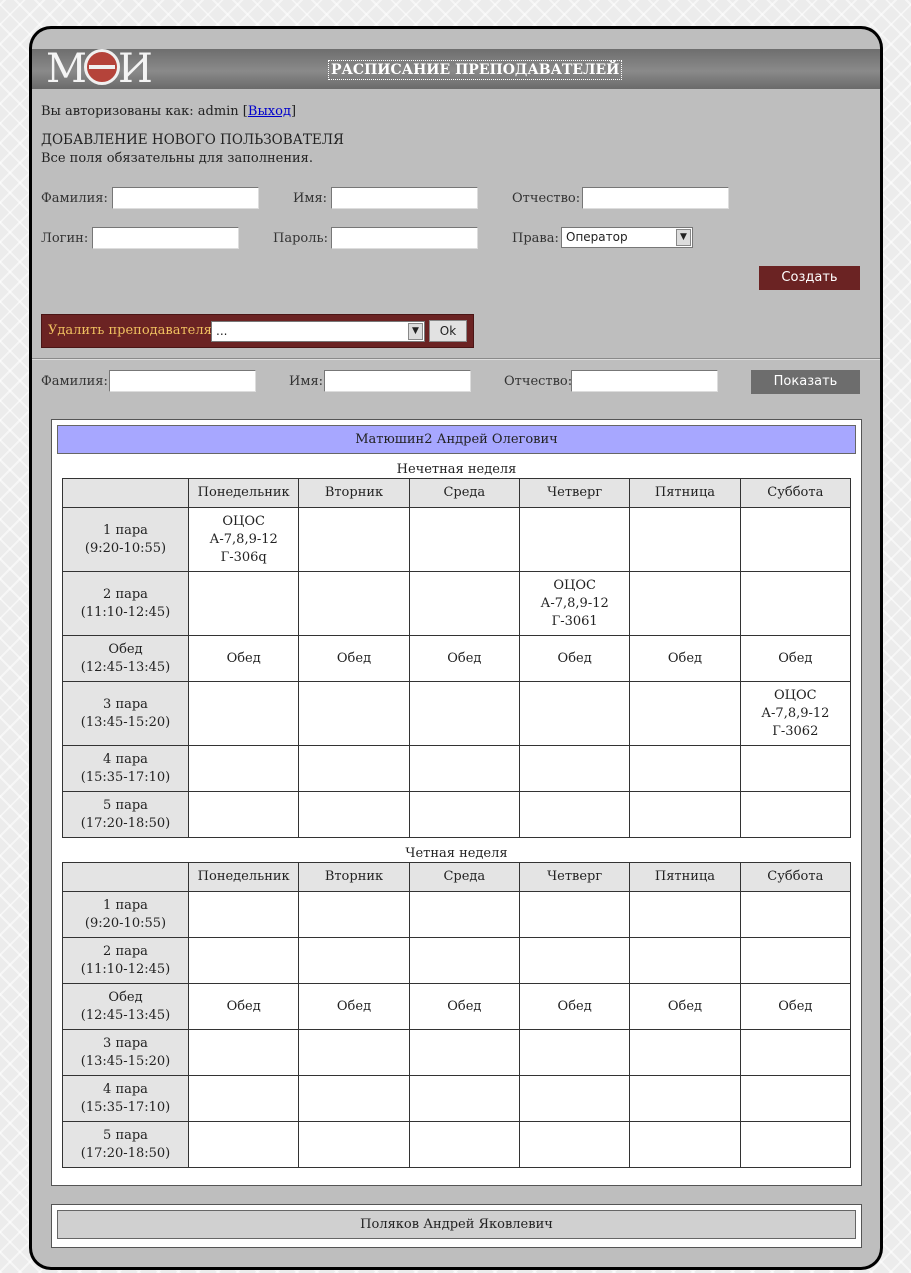 This screenshot has width=911, height=1273. I want to click on slot-cell: 1 пара (9:20-10:55), so click(125, 539).